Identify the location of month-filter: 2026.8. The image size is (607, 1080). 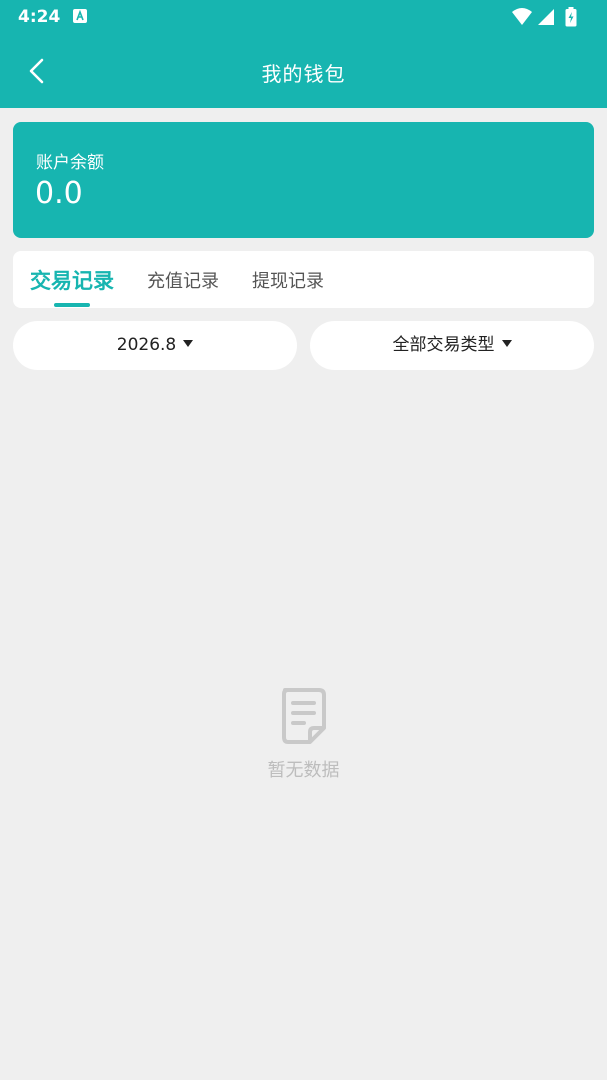
(155, 345).